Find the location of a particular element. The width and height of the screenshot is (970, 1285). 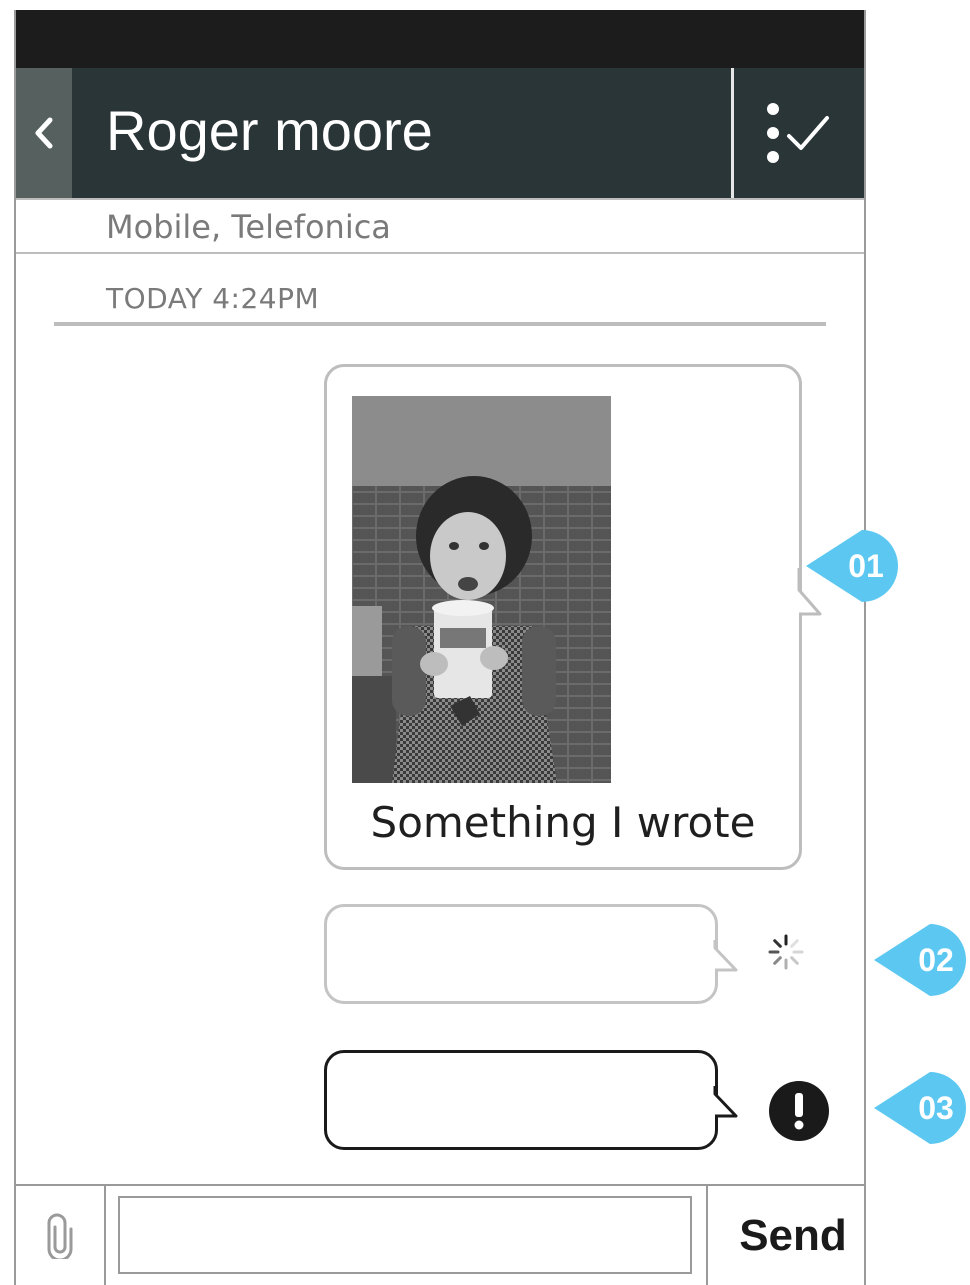

paperclip-icon is located at coordinates (60, 1236).